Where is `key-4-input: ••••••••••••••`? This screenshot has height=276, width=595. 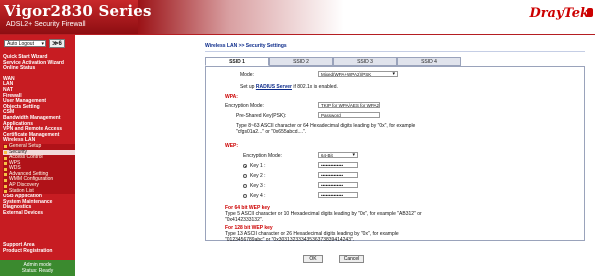
key-4-input: •••••••••••••• is located at coordinates (338, 195).